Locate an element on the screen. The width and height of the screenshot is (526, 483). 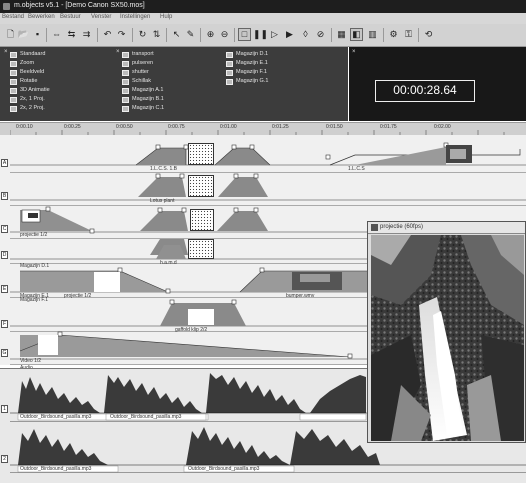
object-item: Magazijn D.1 is located at coordinates (247, 54).